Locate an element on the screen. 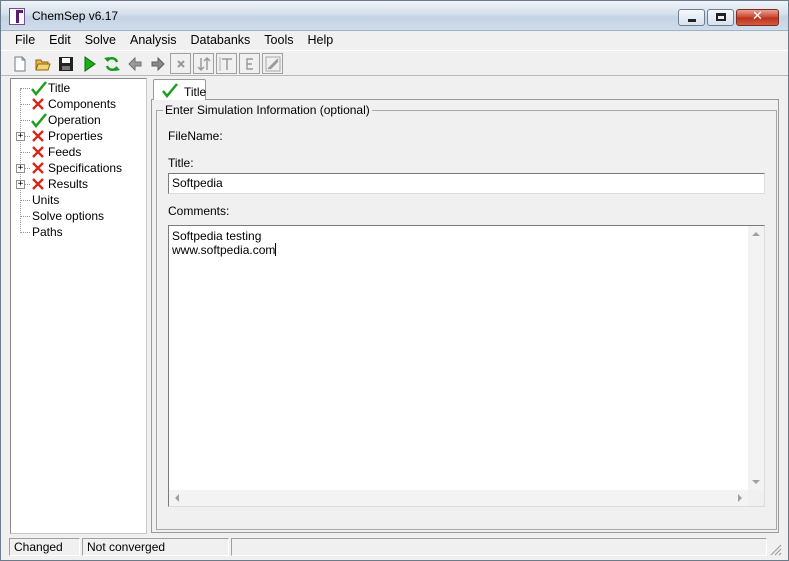 The image size is (789, 561). tree-item-label: Components is located at coordinates (82, 104).